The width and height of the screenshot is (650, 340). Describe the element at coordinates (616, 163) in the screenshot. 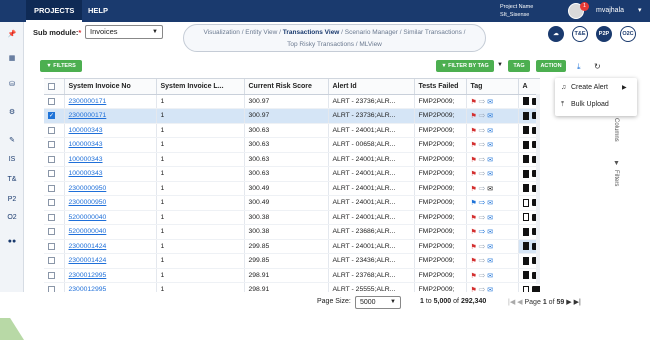

I see `filter-icon: ▼` at that location.